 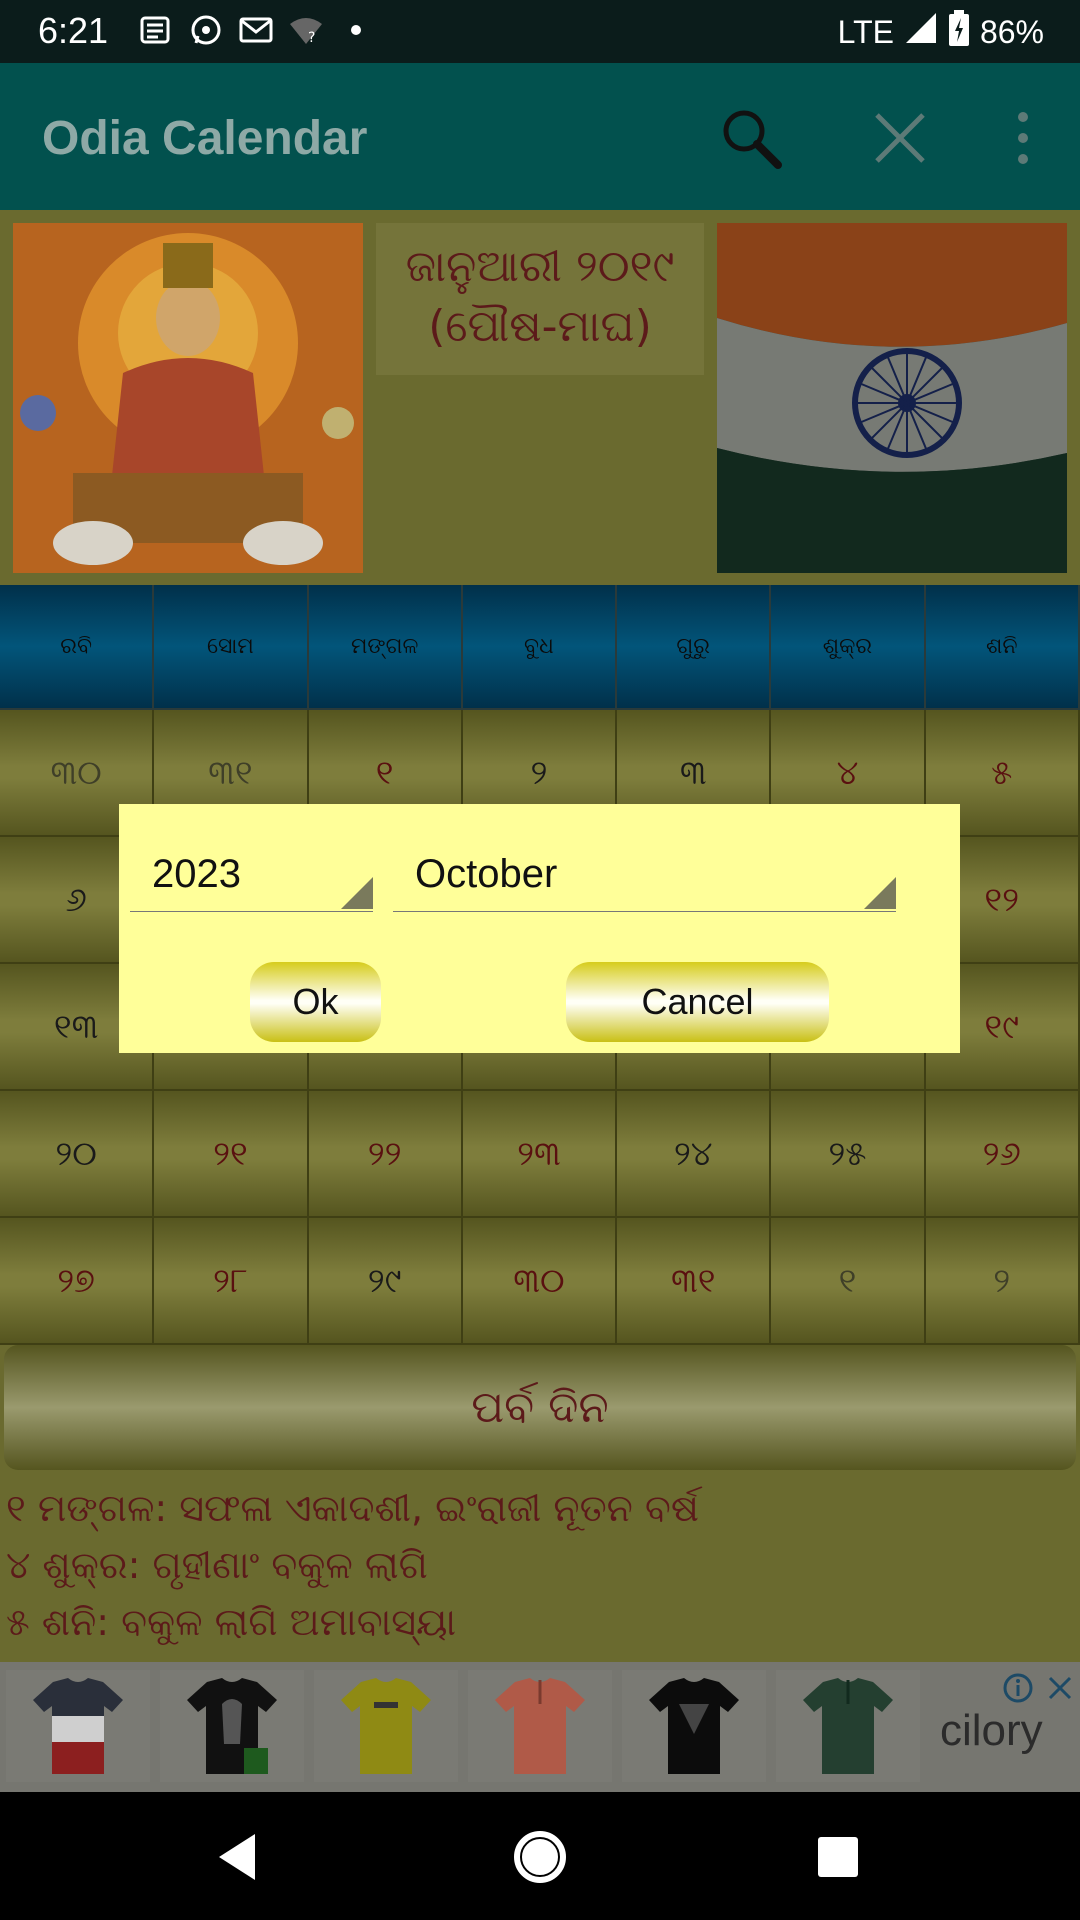 What do you see at coordinates (540, 266) in the screenshot?
I see `month-name: ଜାନୁଆରୀ ୨୦୧୯` at bounding box center [540, 266].